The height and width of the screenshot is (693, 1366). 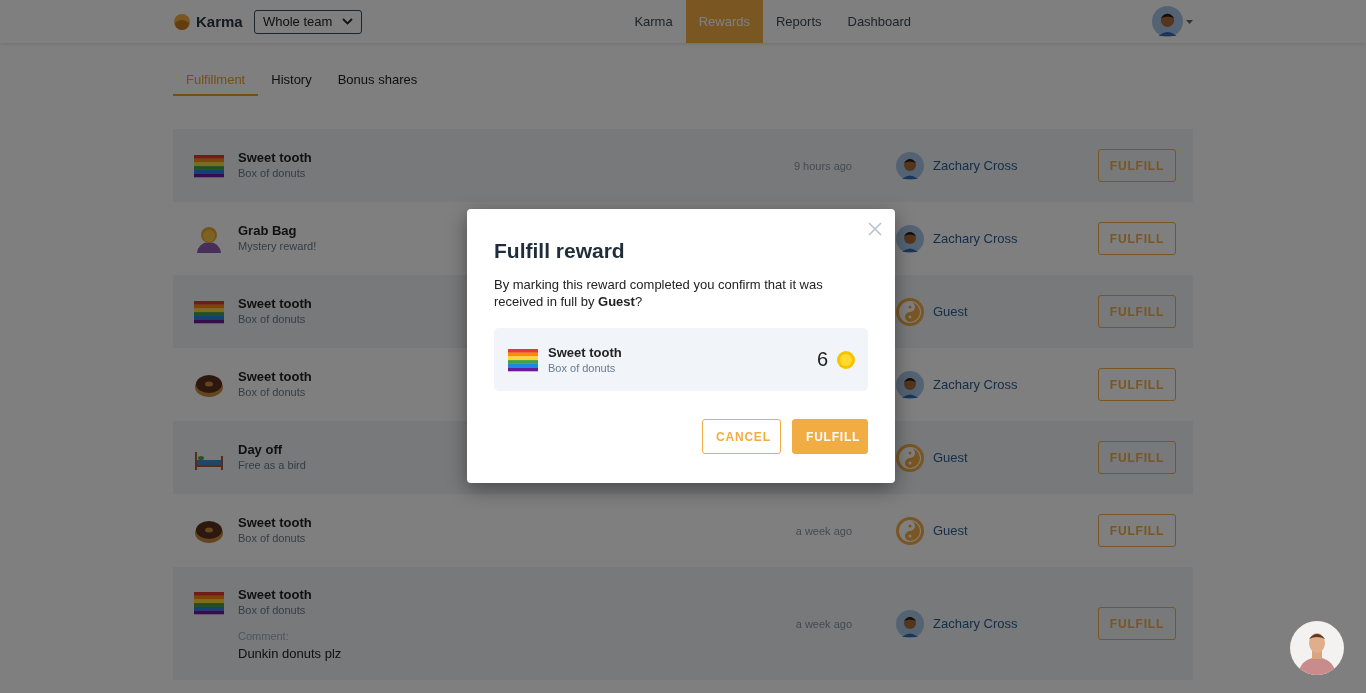 What do you see at coordinates (261, 449) in the screenshot?
I see `reward-title: Day off` at bounding box center [261, 449].